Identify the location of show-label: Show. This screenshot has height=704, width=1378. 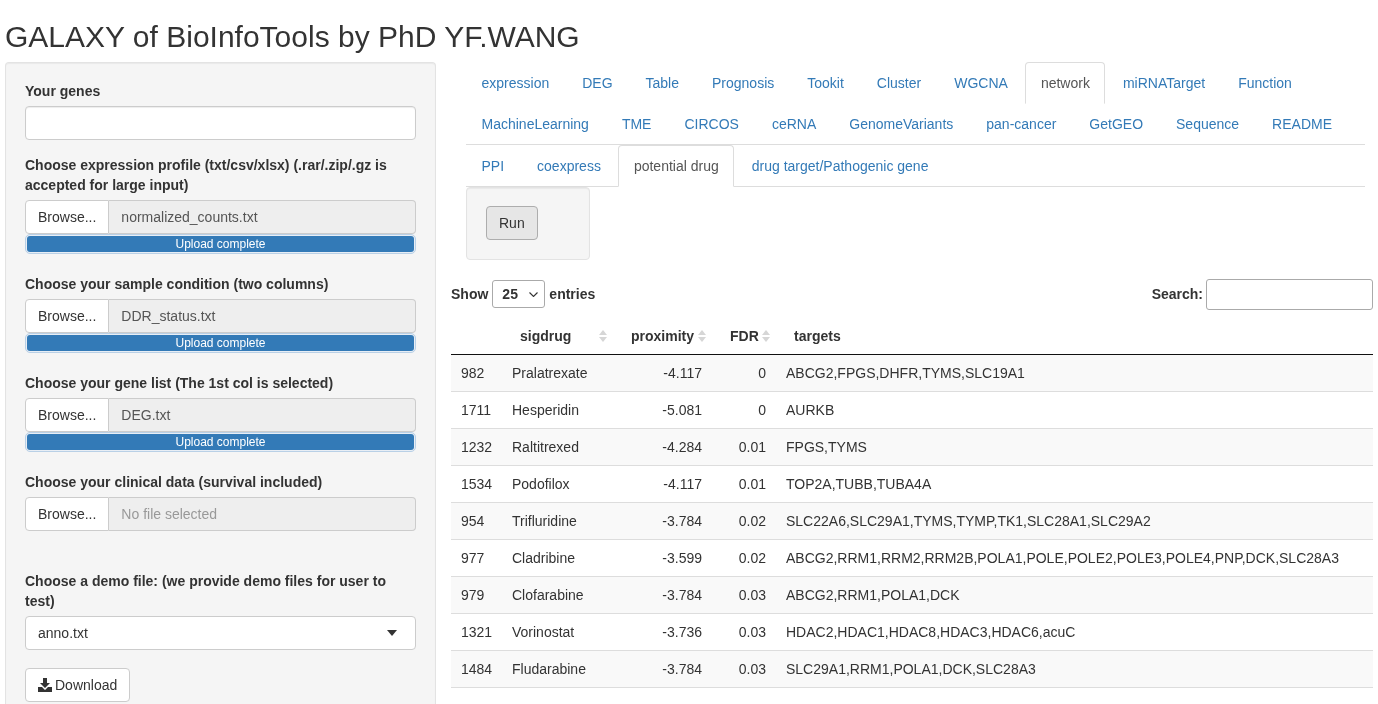
(470, 294).